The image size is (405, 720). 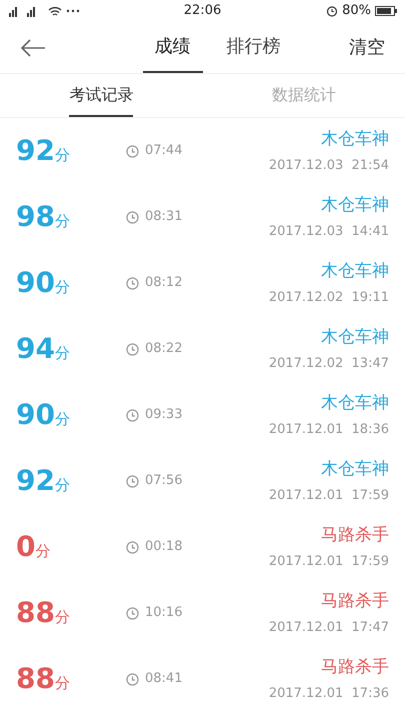 I want to click on back-arrow-icon, so click(x=33, y=47).